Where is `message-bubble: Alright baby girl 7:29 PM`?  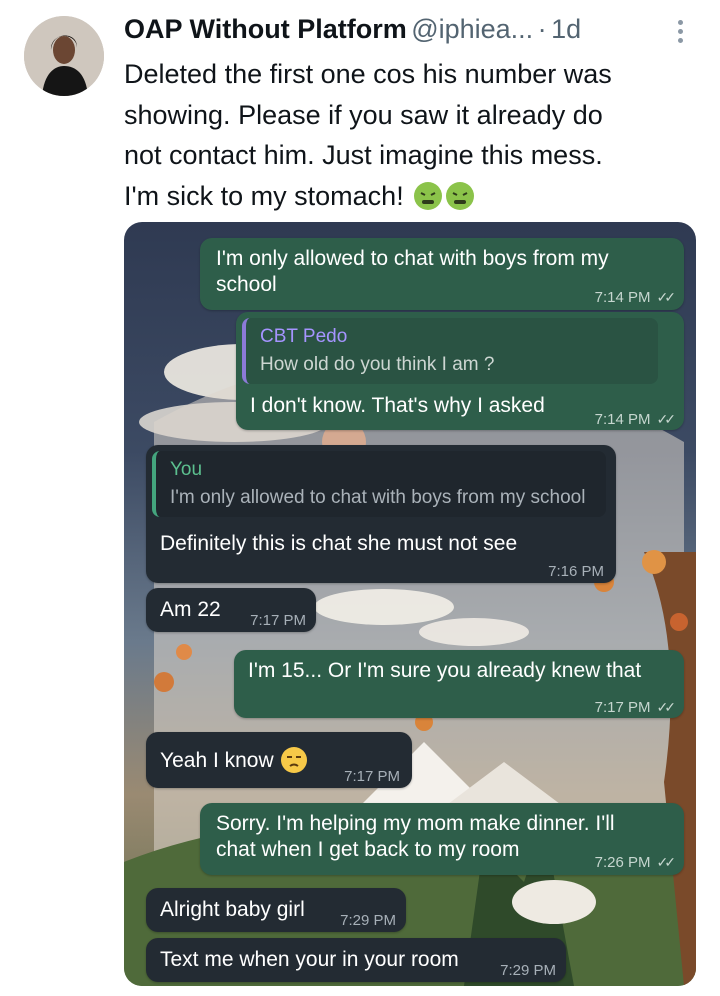 message-bubble: Alright baby girl 7:29 PM is located at coordinates (276, 910).